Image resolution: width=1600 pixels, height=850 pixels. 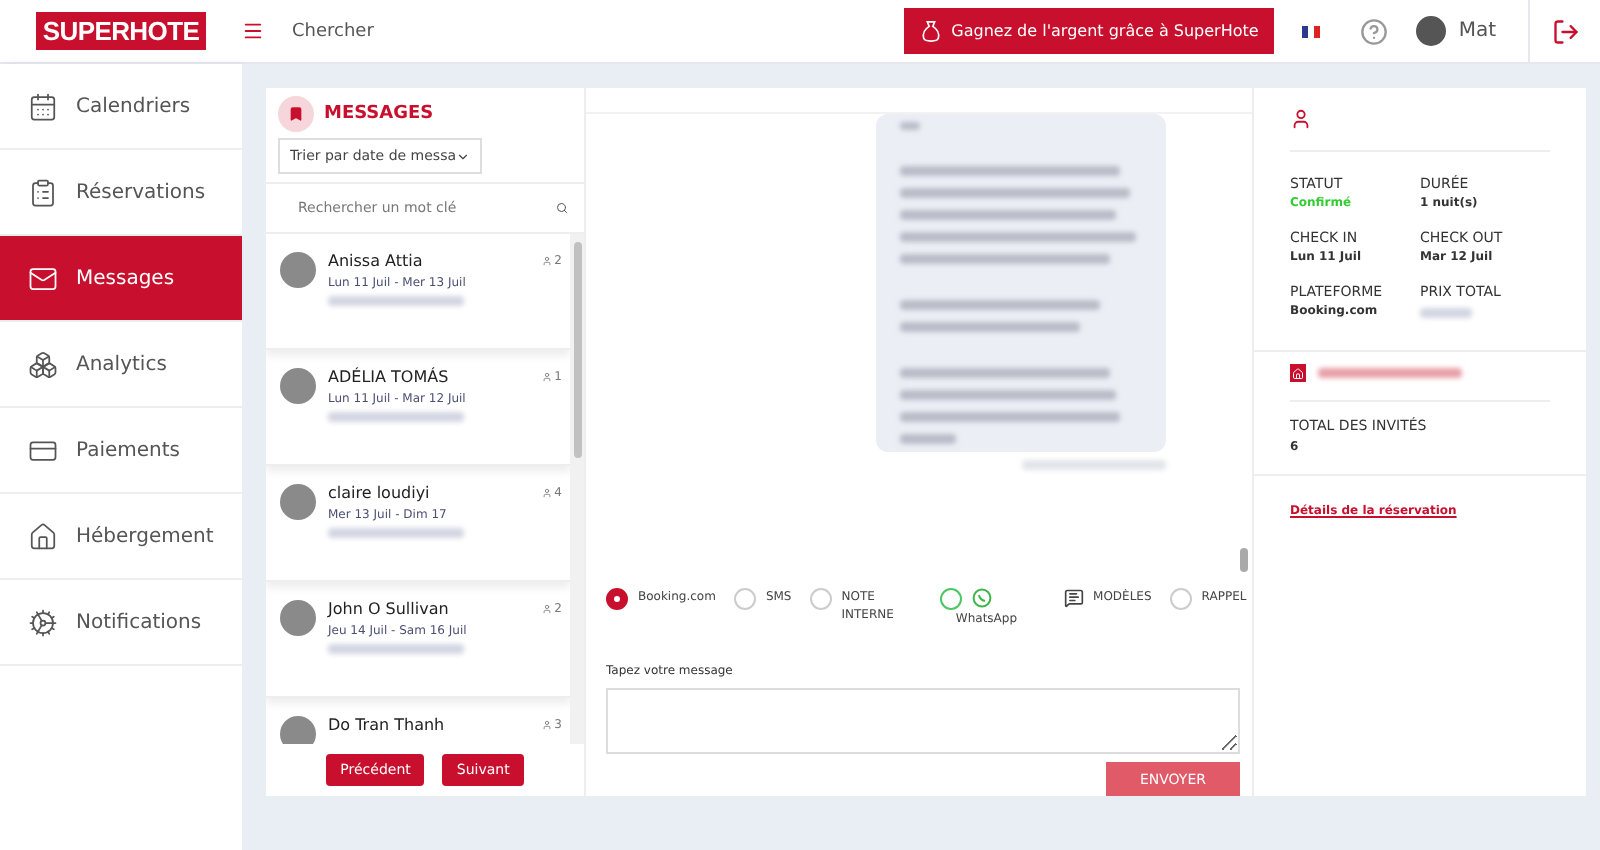 I want to click on caret-icon, so click(x=463, y=156).